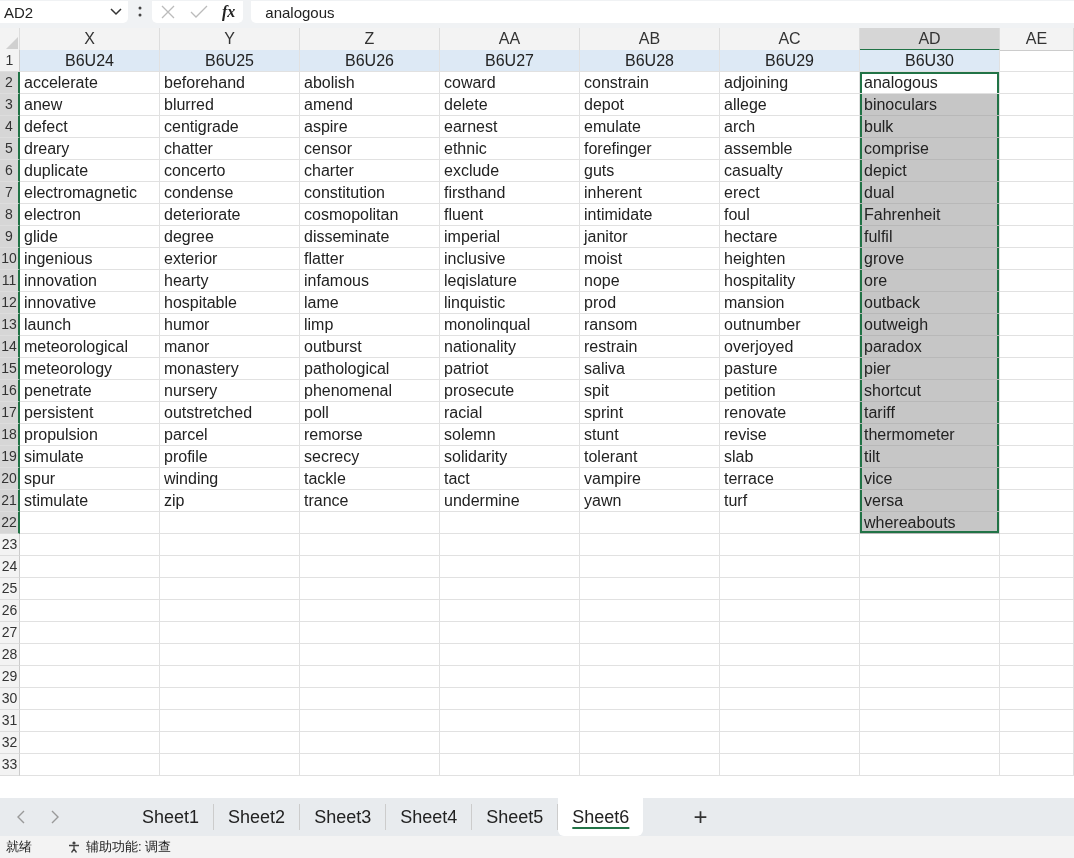  I want to click on column-header: AB, so click(650, 39).